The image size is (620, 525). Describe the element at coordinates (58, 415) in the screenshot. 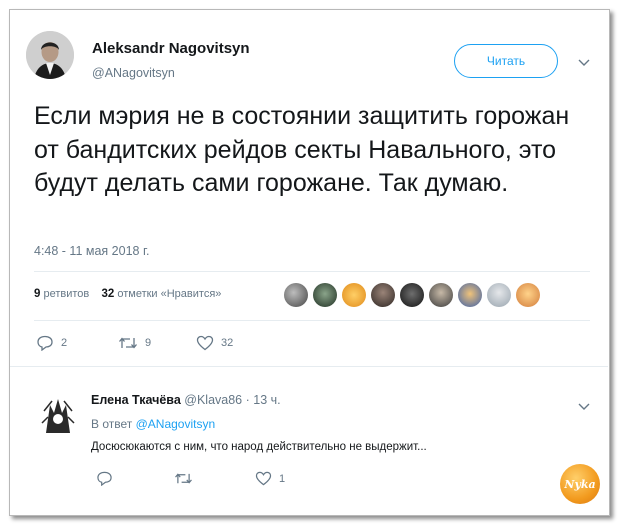

I see `reply-author-avatar` at that location.